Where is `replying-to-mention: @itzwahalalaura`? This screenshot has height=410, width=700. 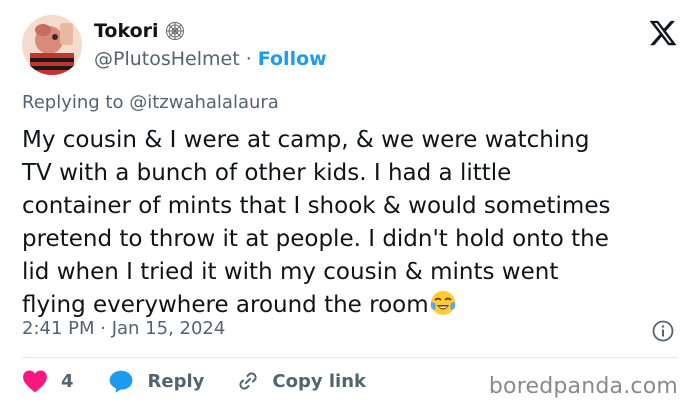
replying-to-mention: @itzwahalalaura is located at coordinates (204, 102).